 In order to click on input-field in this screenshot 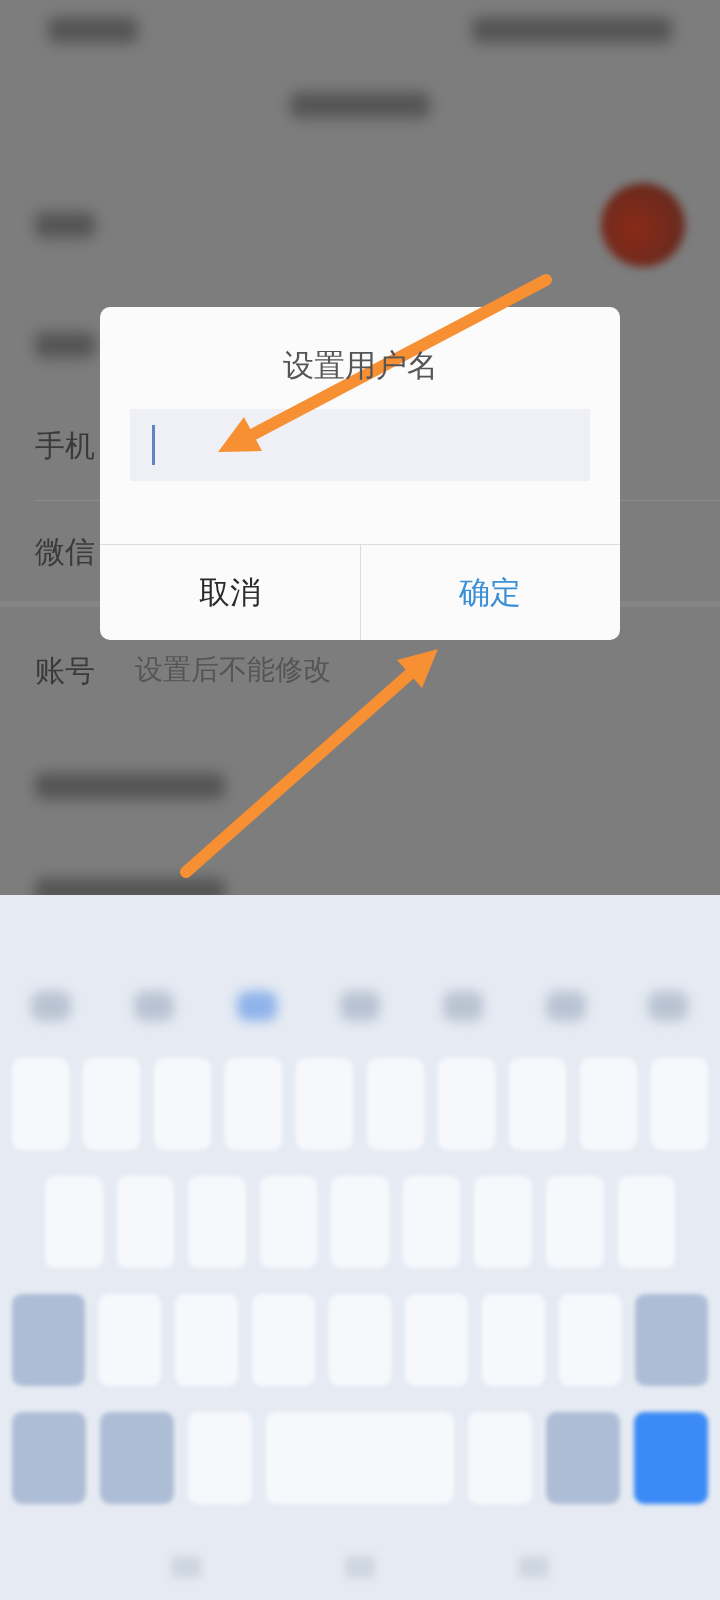, I will do `click(360, 445)`.